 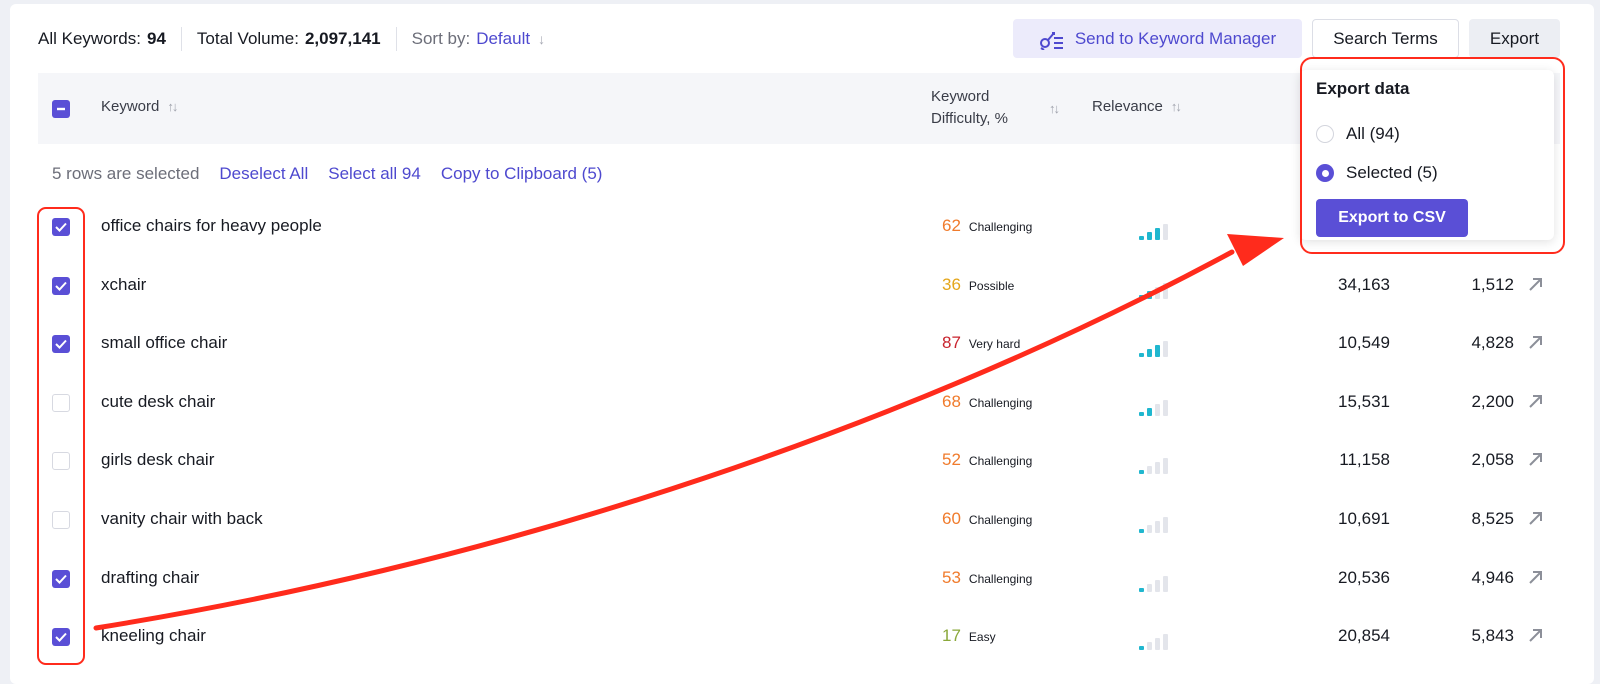 What do you see at coordinates (247, 38) in the screenshot?
I see `total-volume-label: Total Volume:` at bounding box center [247, 38].